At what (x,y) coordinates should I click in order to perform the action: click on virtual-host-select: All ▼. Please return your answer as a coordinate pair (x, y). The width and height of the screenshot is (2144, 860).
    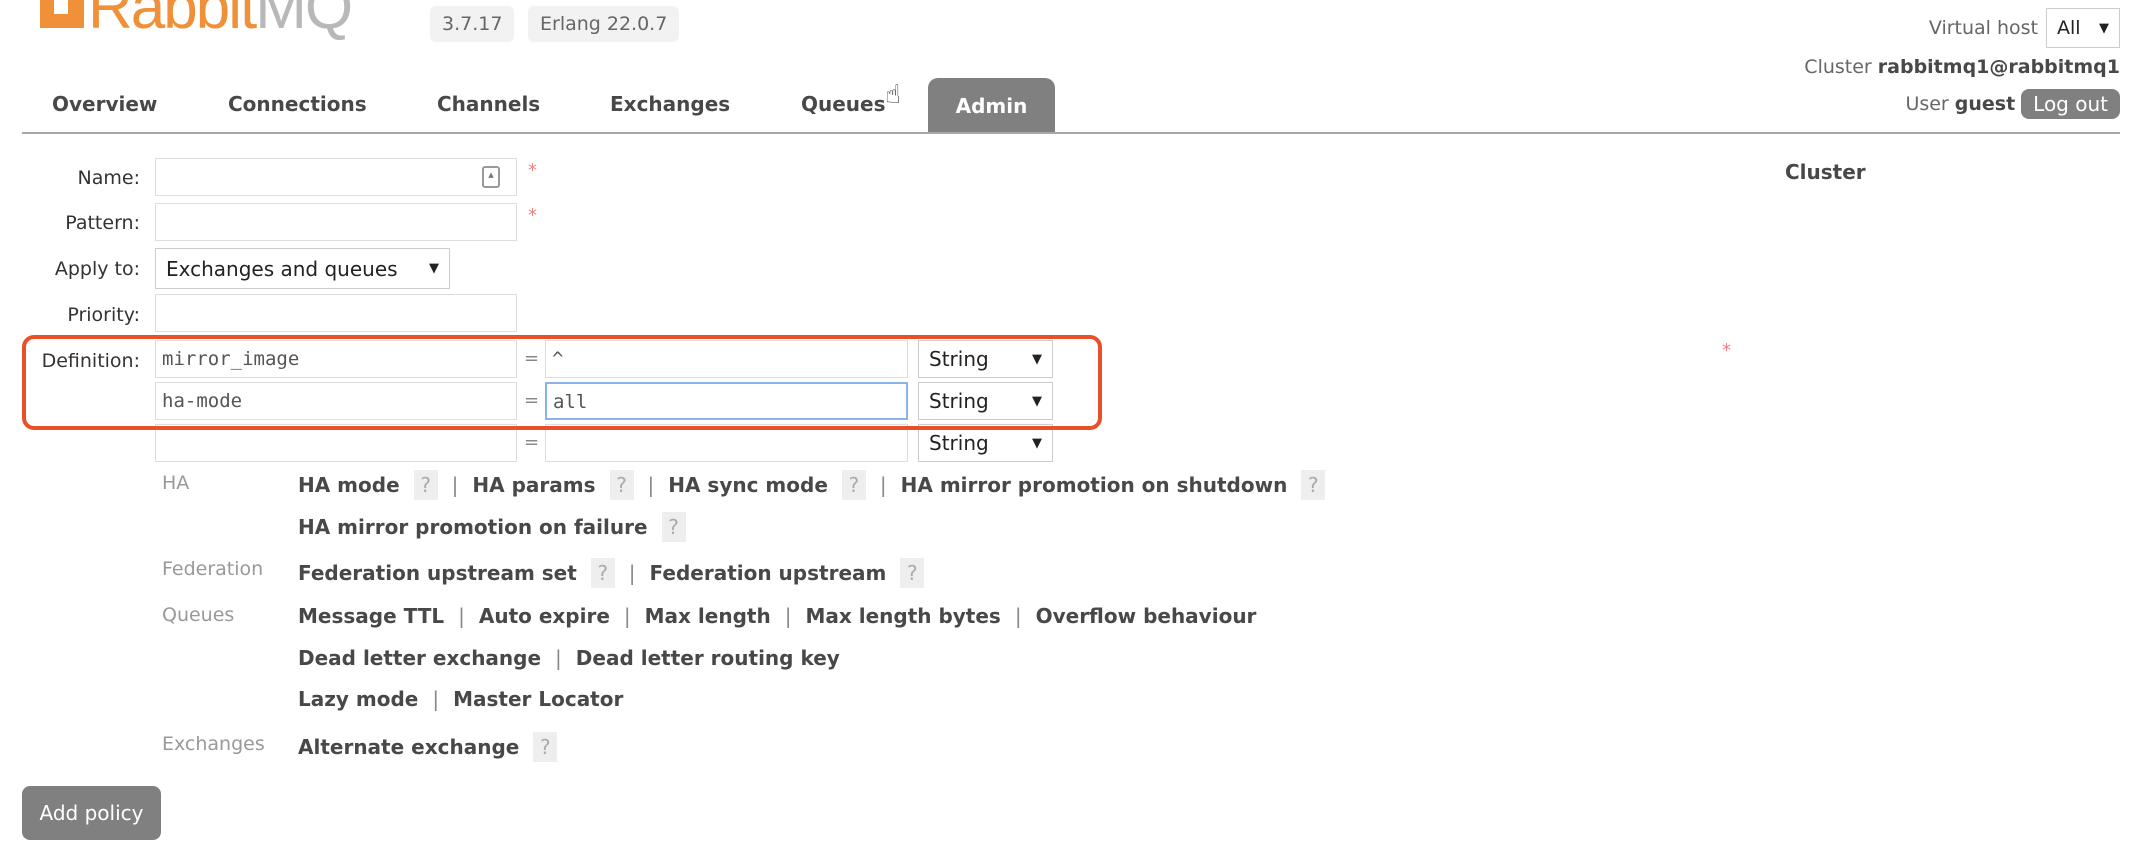
    Looking at the image, I should click on (2083, 28).